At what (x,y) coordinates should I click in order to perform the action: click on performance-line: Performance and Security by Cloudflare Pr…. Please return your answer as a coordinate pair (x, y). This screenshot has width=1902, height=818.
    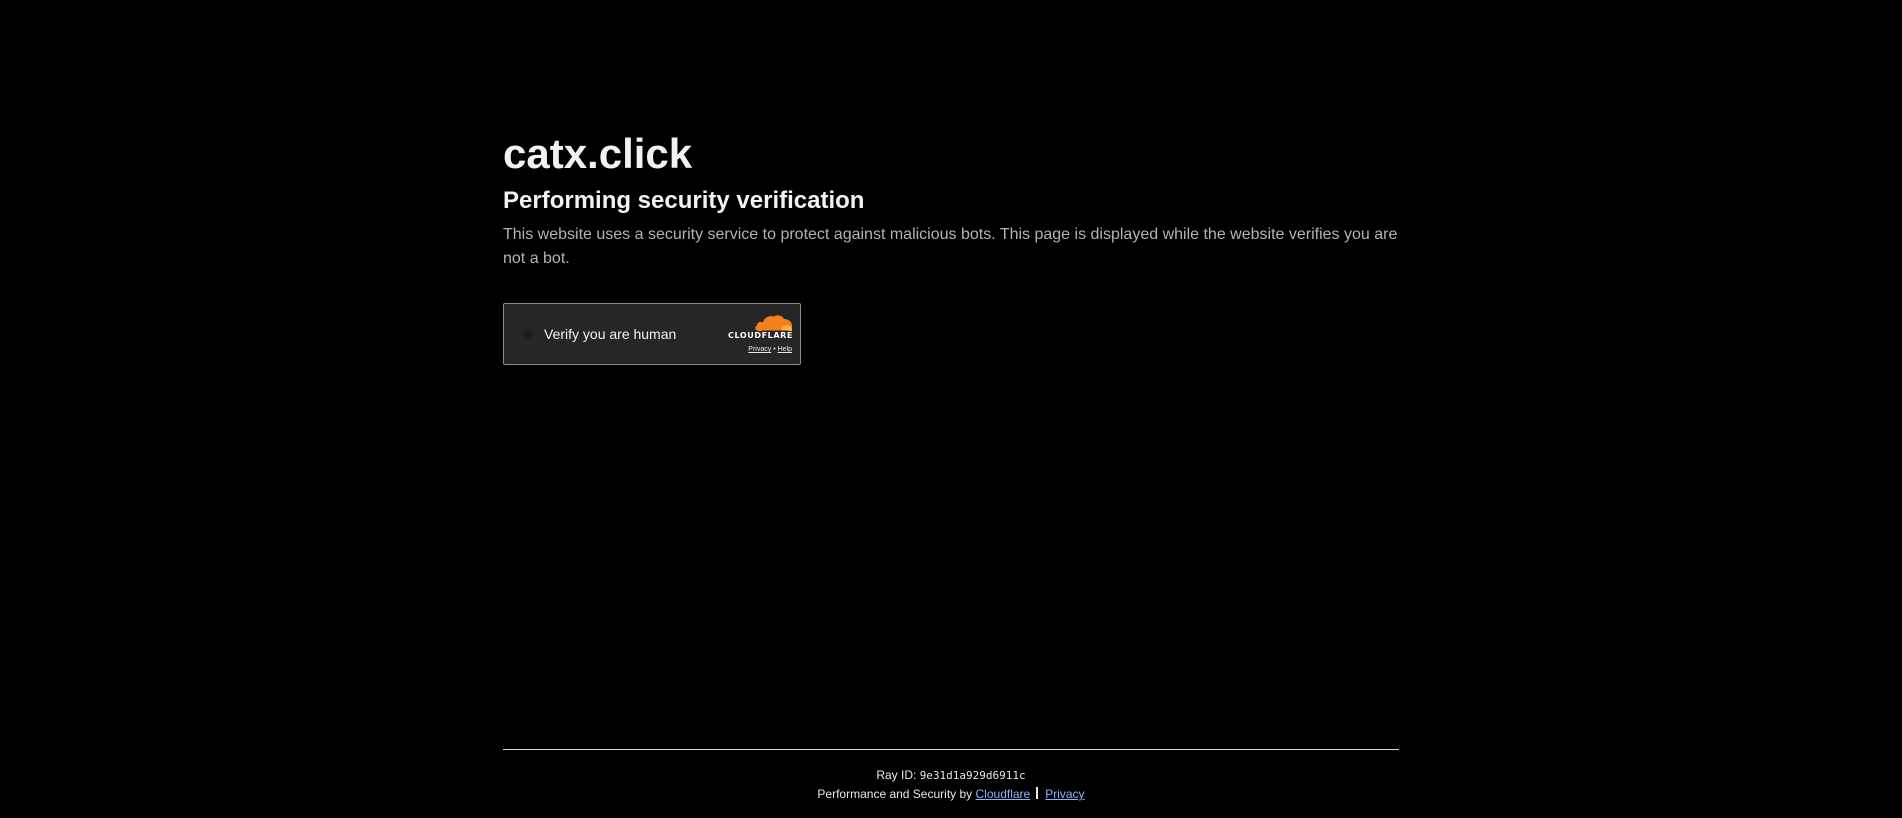
    Looking at the image, I should click on (951, 794).